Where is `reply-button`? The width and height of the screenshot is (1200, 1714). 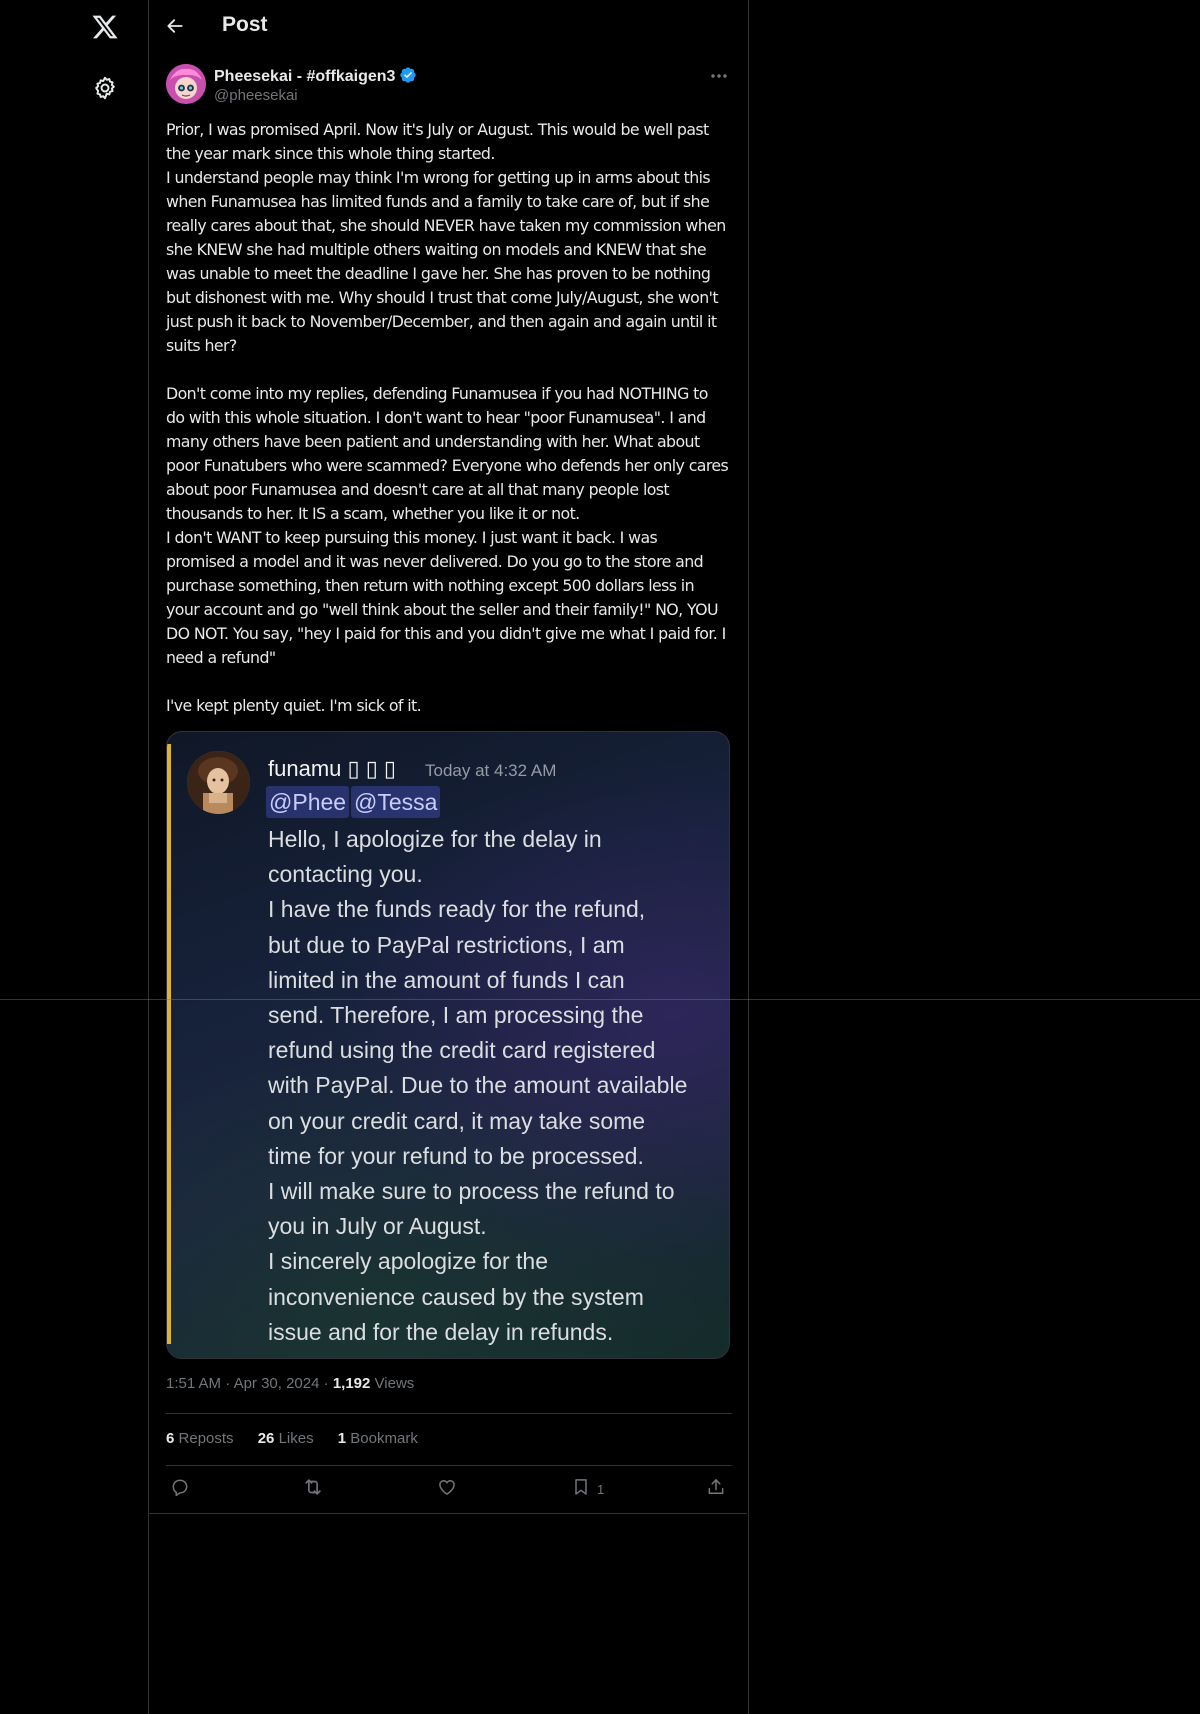
reply-button is located at coordinates (180, 1489).